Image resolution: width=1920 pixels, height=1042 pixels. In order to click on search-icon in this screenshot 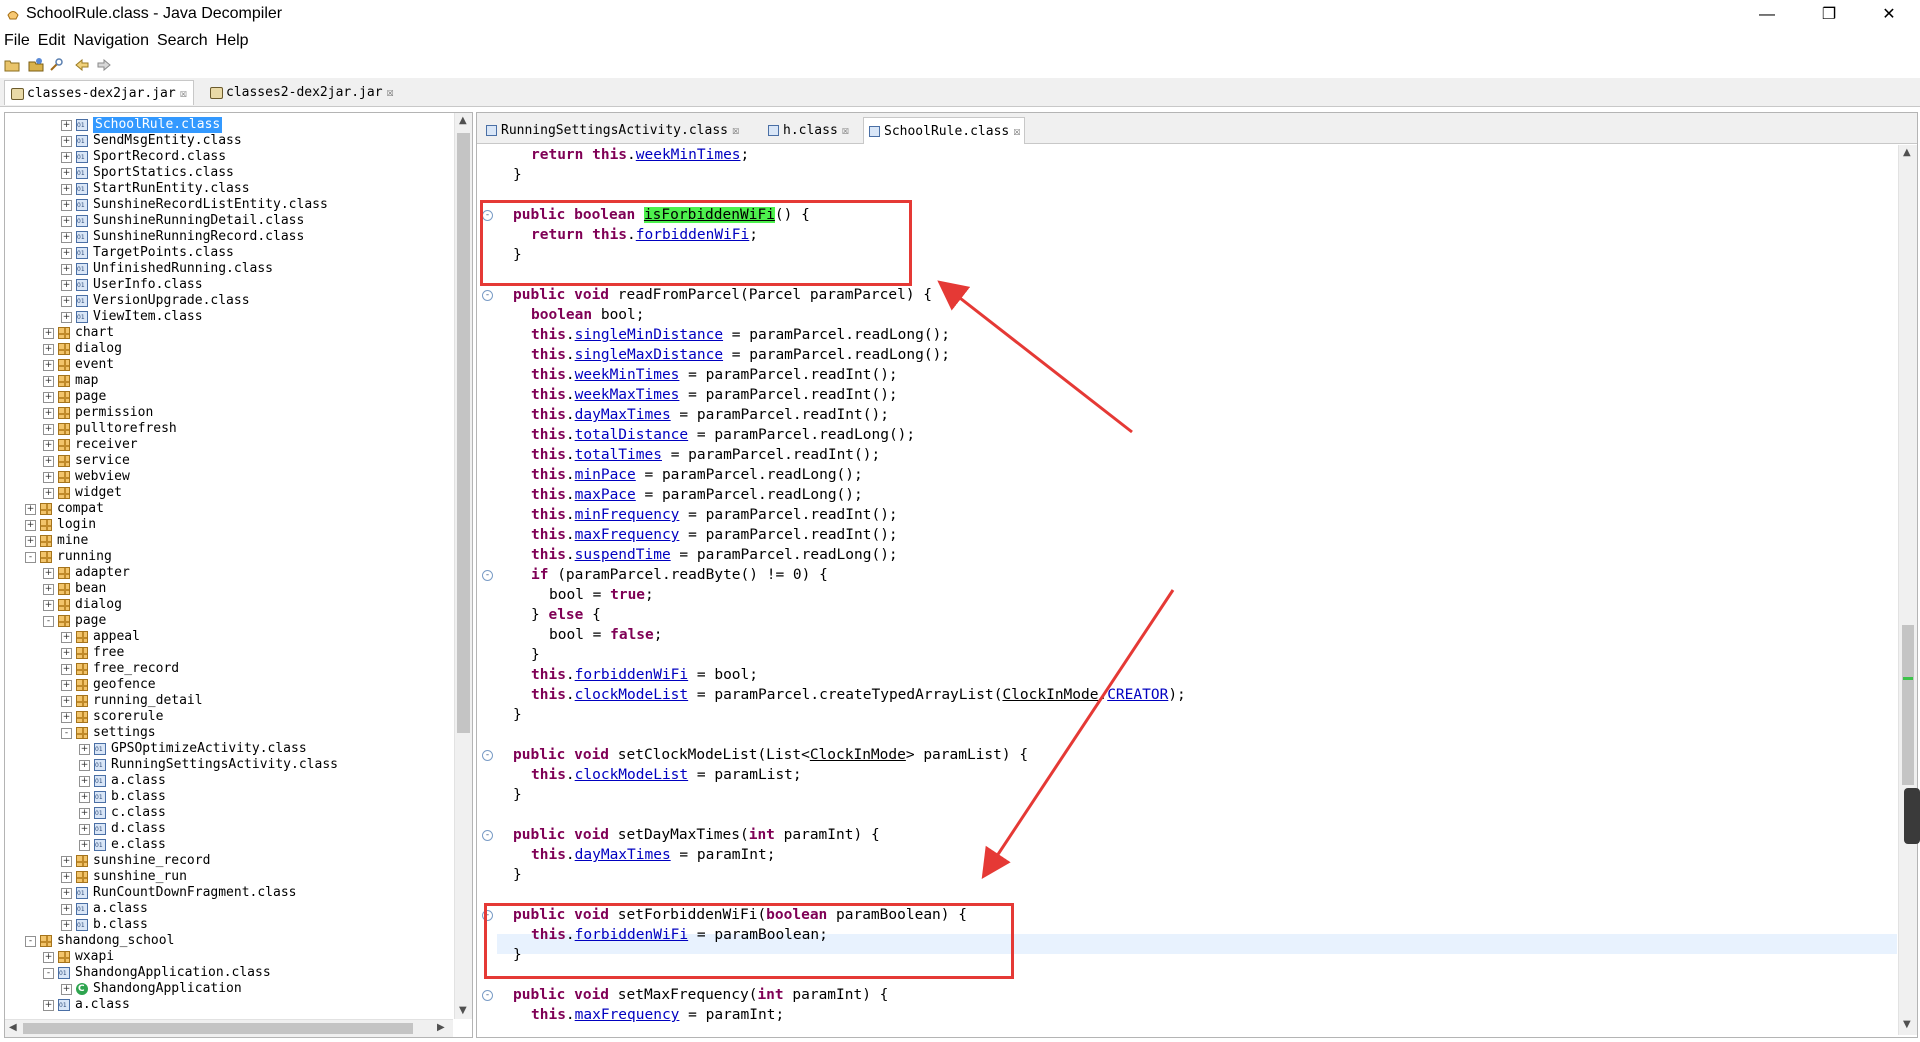, I will do `click(56, 65)`.